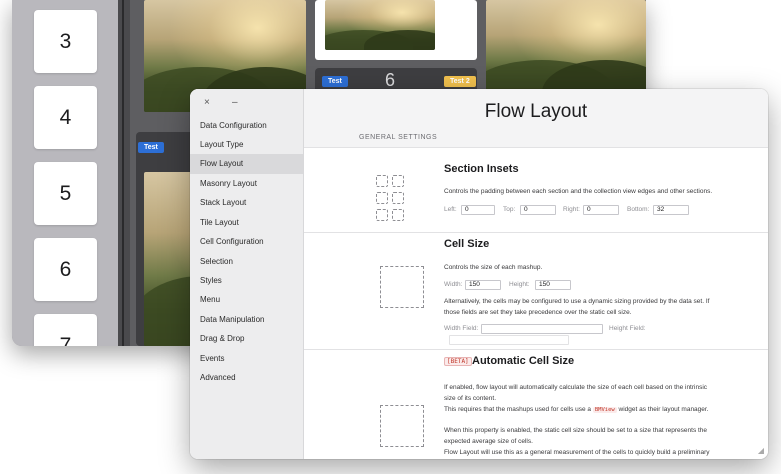 This screenshot has height=474, width=781. What do you see at coordinates (65, 330) in the screenshot?
I see `number-tile: 7` at bounding box center [65, 330].